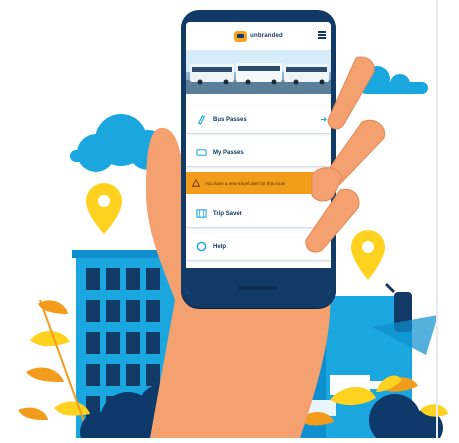 The height and width of the screenshot is (443, 459). Describe the element at coordinates (228, 213) in the screenshot. I see `menu-item-label: Trip Saver` at that location.